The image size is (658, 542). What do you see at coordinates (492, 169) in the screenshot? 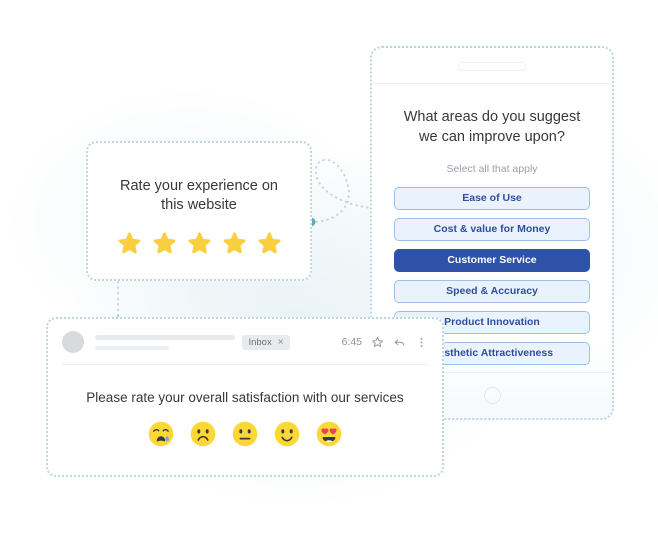
I see `survey-subtitle: Select all that apply` at bounding box center [492, 169].